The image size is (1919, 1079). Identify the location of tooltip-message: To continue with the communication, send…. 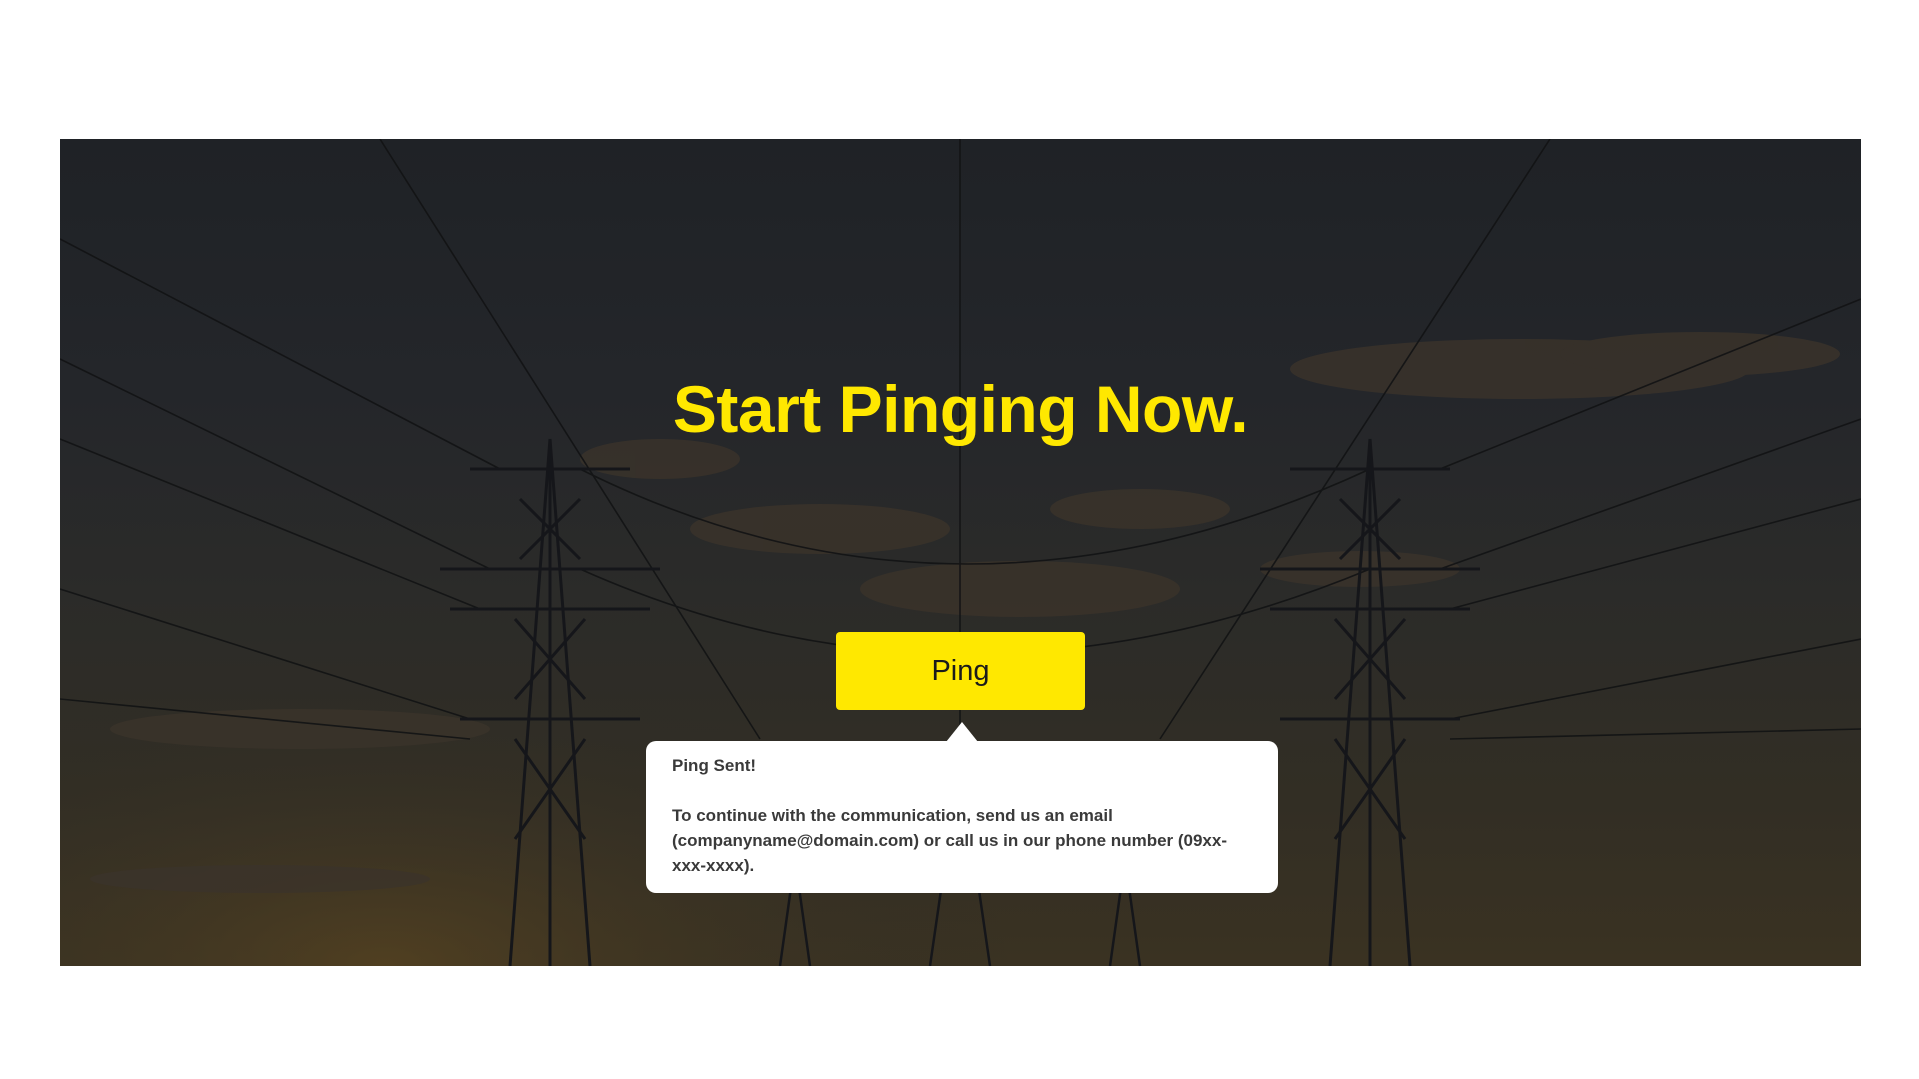
(950, 840).